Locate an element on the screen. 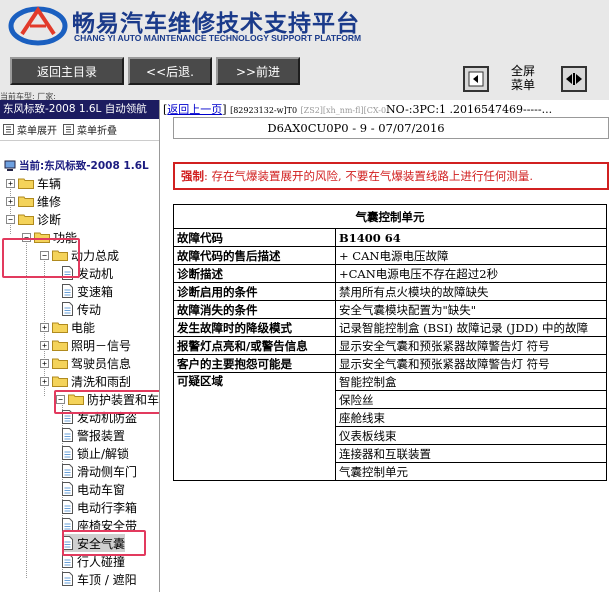 The width and height of the screenshot is (609, 592). tree-tools: 菜单展开 菜单折叠 is located at coordinates (79, 130).